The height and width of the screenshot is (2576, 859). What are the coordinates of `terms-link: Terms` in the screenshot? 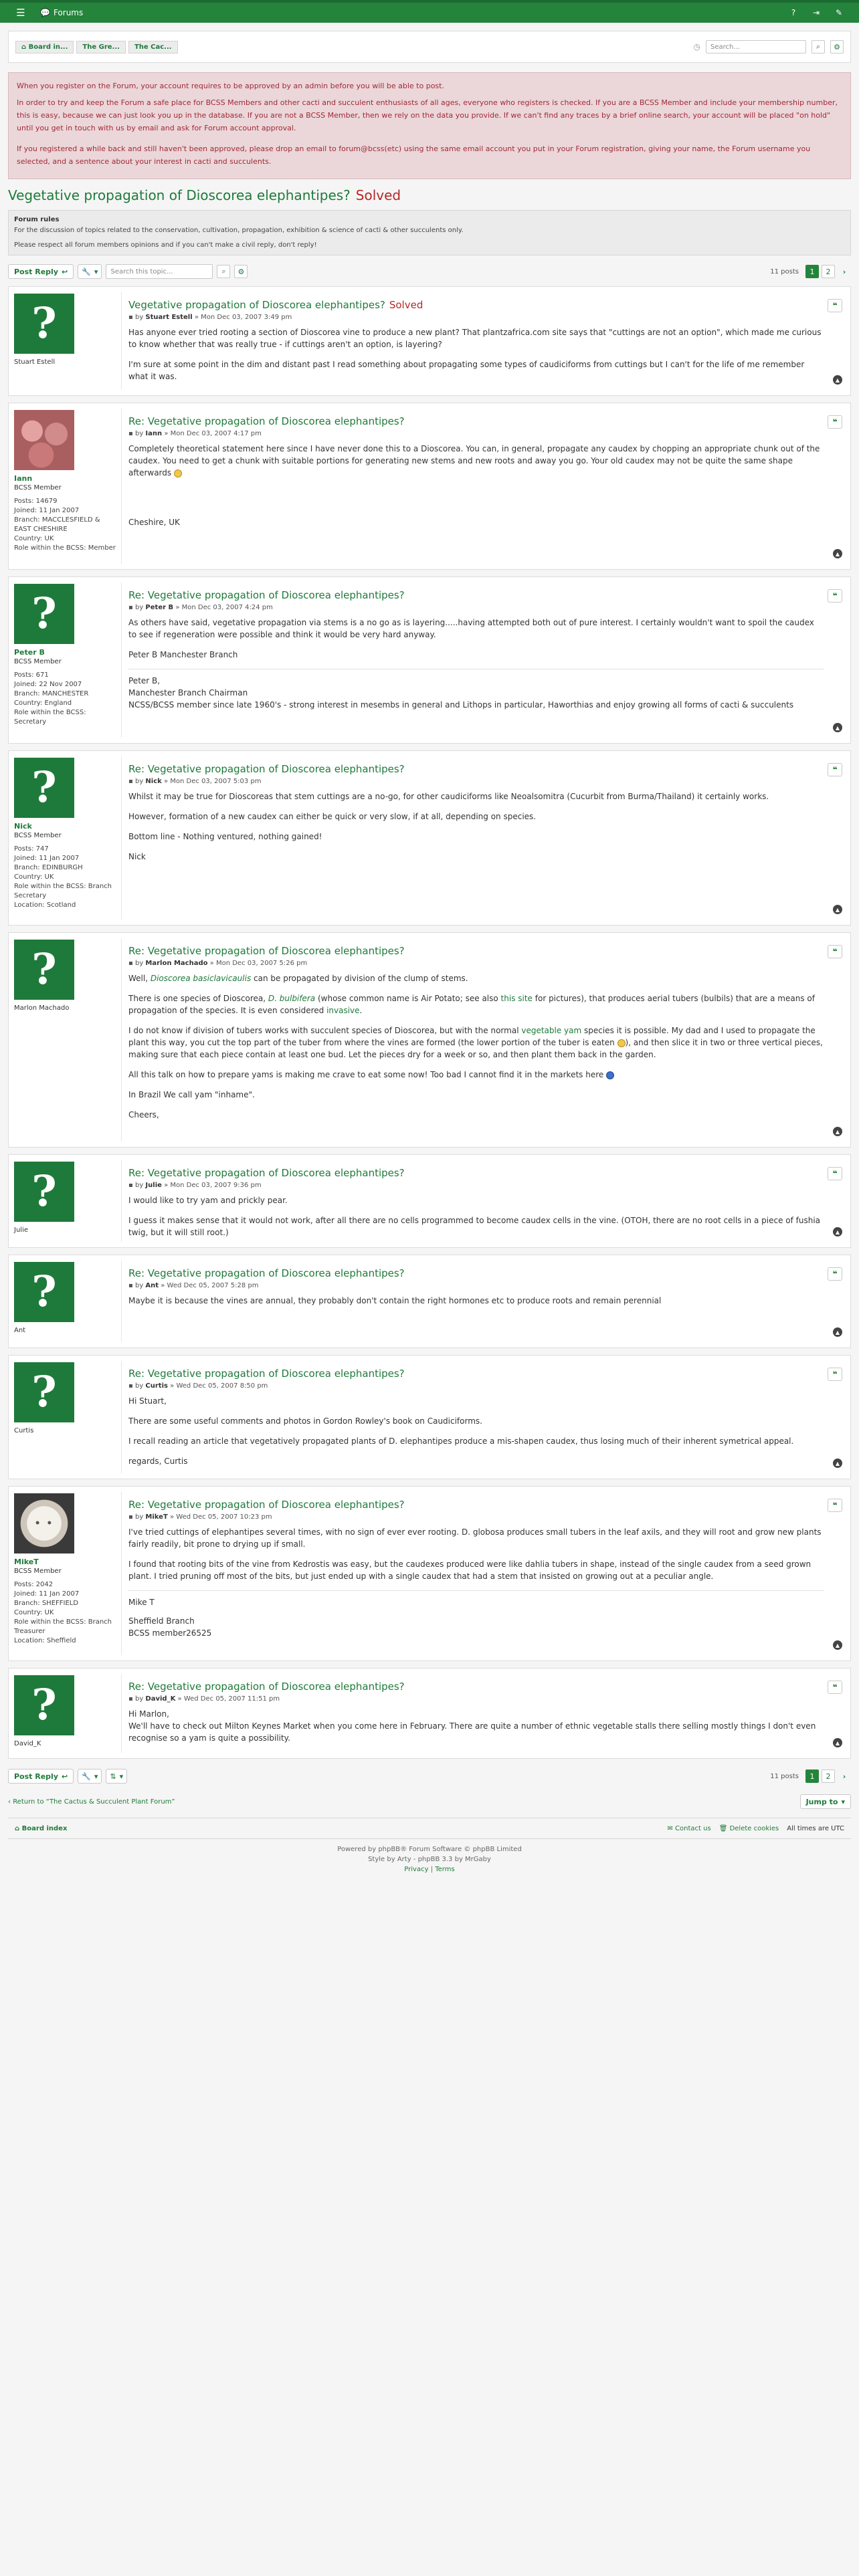 It's located at (444, 1870).